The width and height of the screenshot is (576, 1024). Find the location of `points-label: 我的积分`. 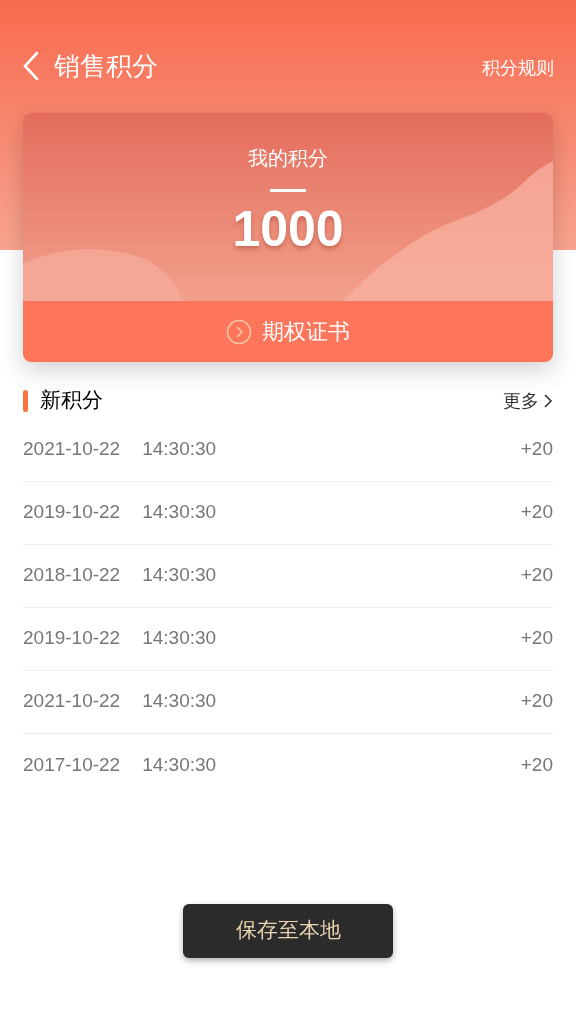

points-label: 我的积分 is located at coordinates (288, 158).